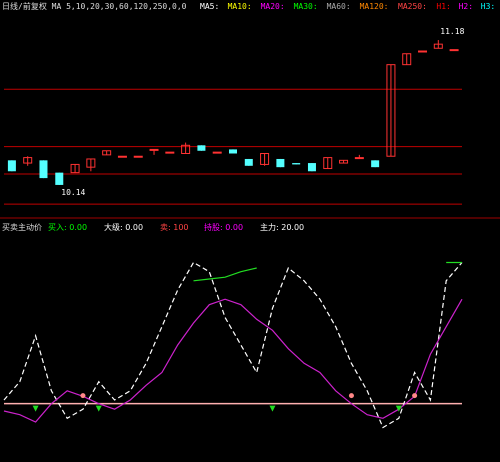 This screenshot has width=500, height=462. Describe the element at coordinates (488, 6) in the screenshot. I see `ma-indicator: H3:` at that location.